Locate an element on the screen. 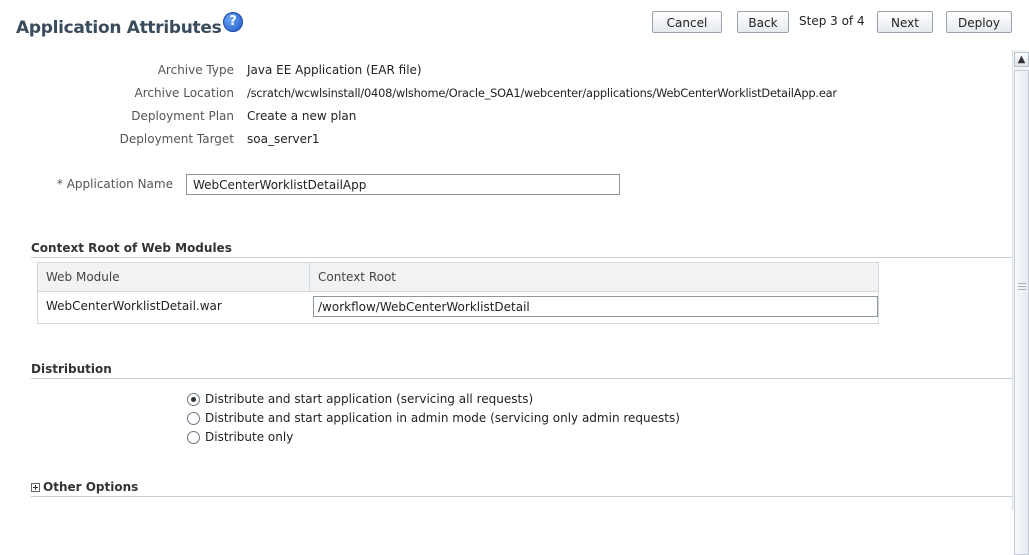 This screenshot has width=1029, height=555. radio-dot-icon is located at coordinates (193, 399).